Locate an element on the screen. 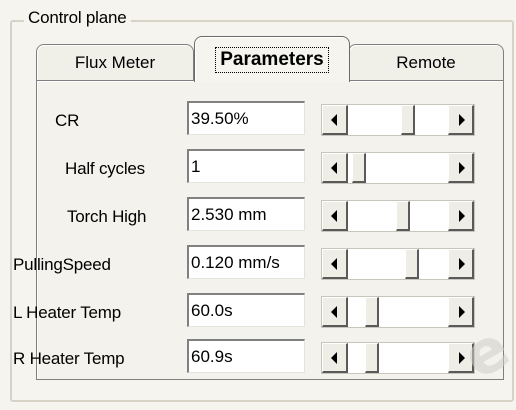  l-heater-temp-input: 60.0s is located at coordinates (246, 310).